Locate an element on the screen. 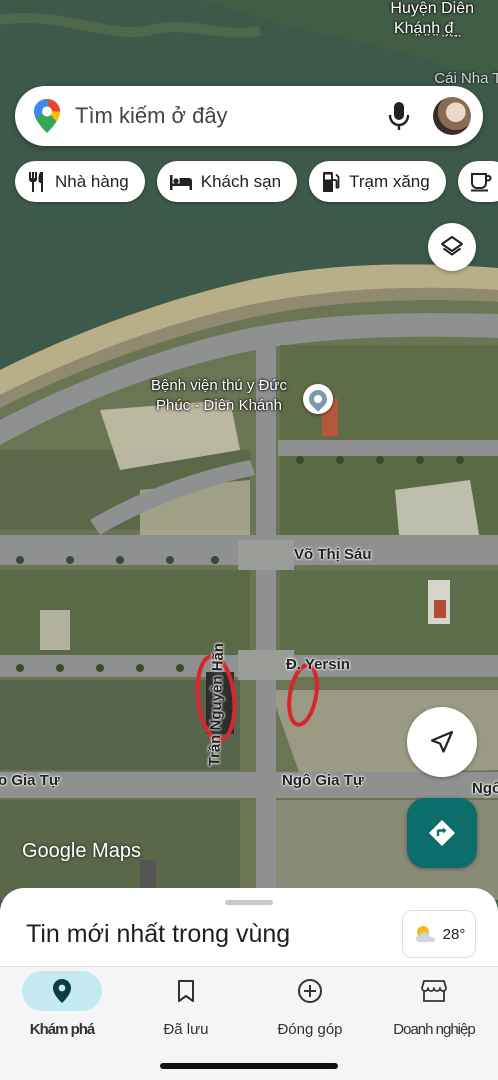 The image size is (498, 1080). chip-hotels: Khách sạn is located at coordinates (227, 181).